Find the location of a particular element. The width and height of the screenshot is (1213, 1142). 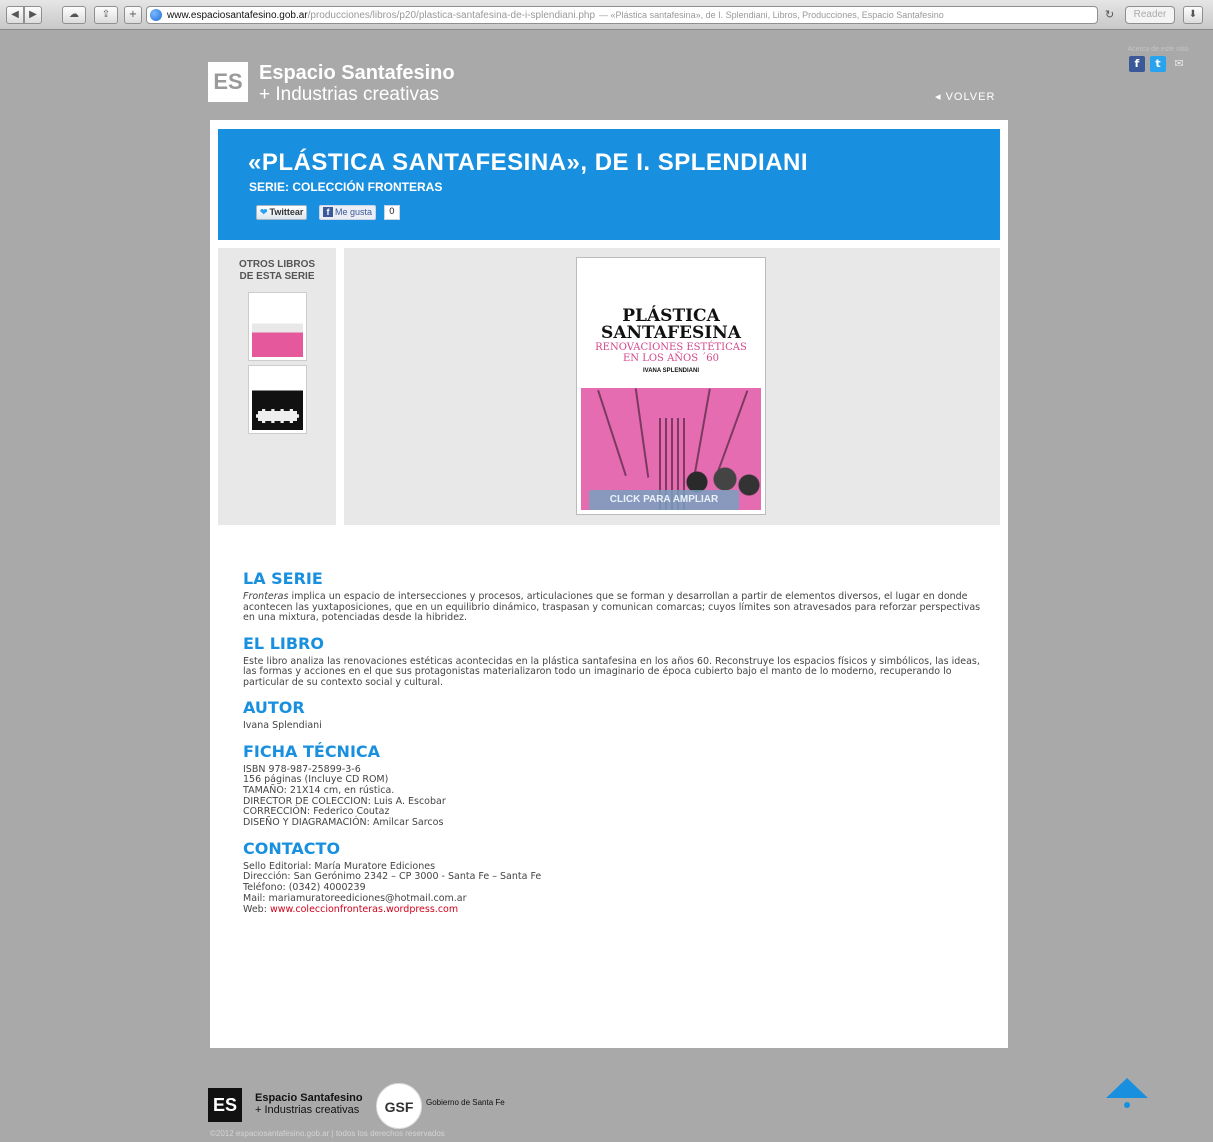

gsf-logo: GSF is located at coordinates (399, 1106).